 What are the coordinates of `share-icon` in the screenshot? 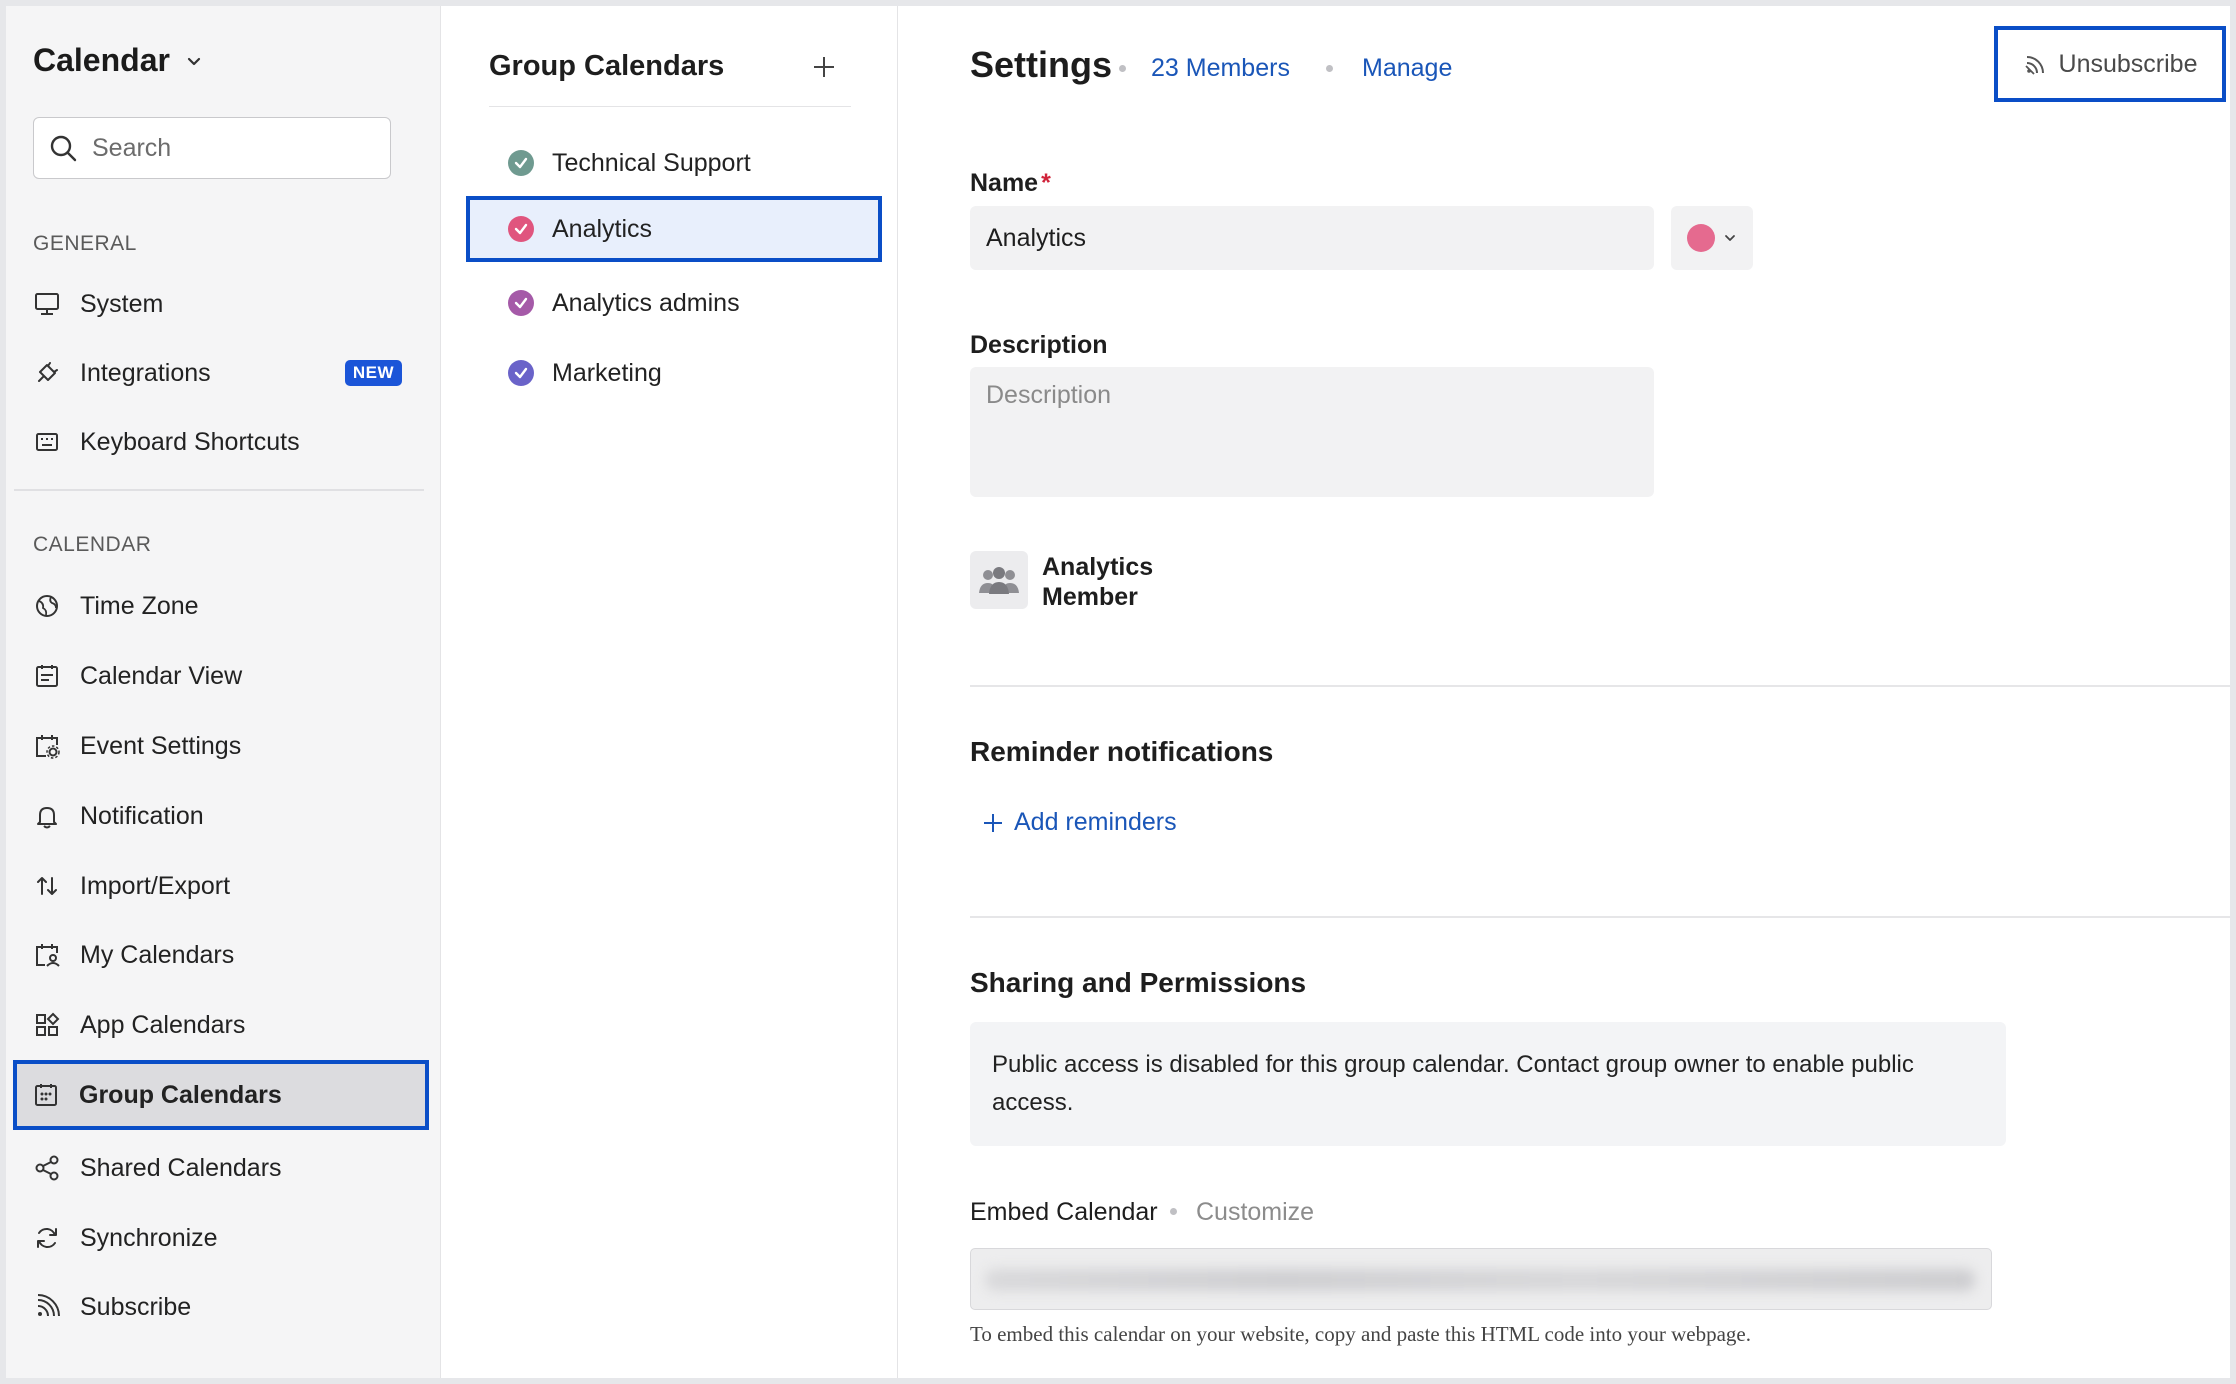 It's located at (47, 1168).